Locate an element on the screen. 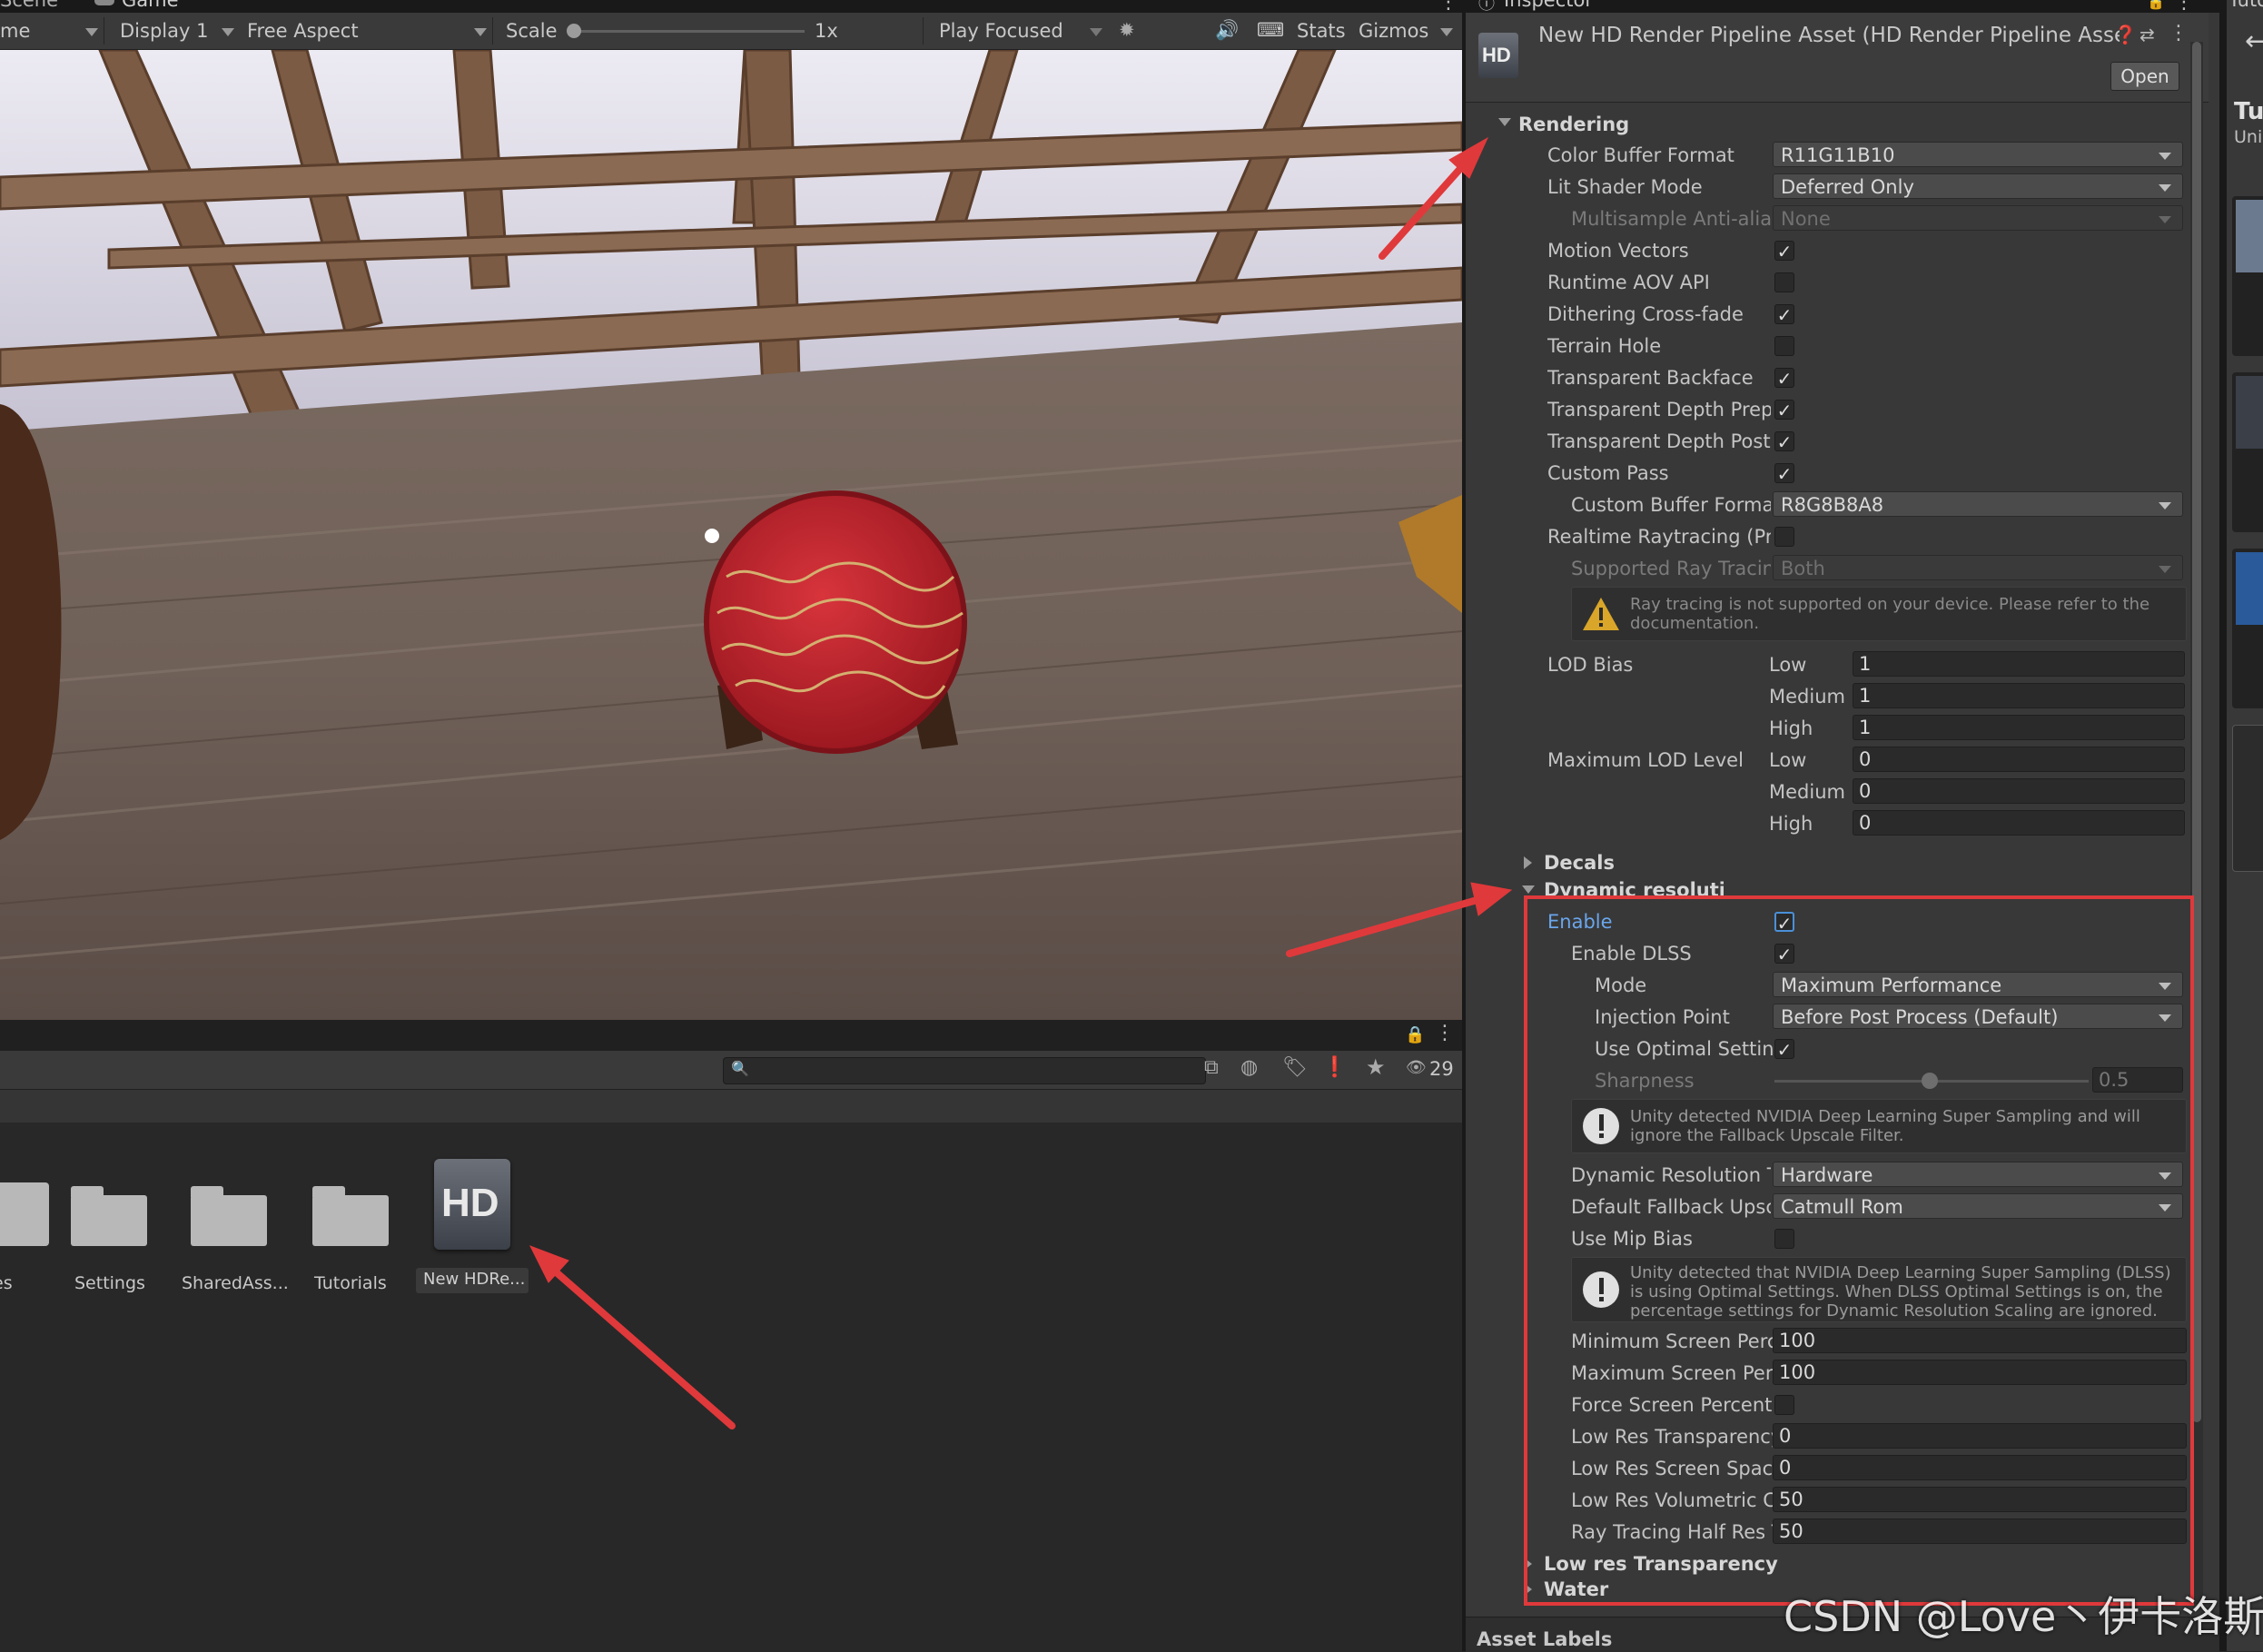  eye-icon: 👁 is located at coordinates (1416, 1067).